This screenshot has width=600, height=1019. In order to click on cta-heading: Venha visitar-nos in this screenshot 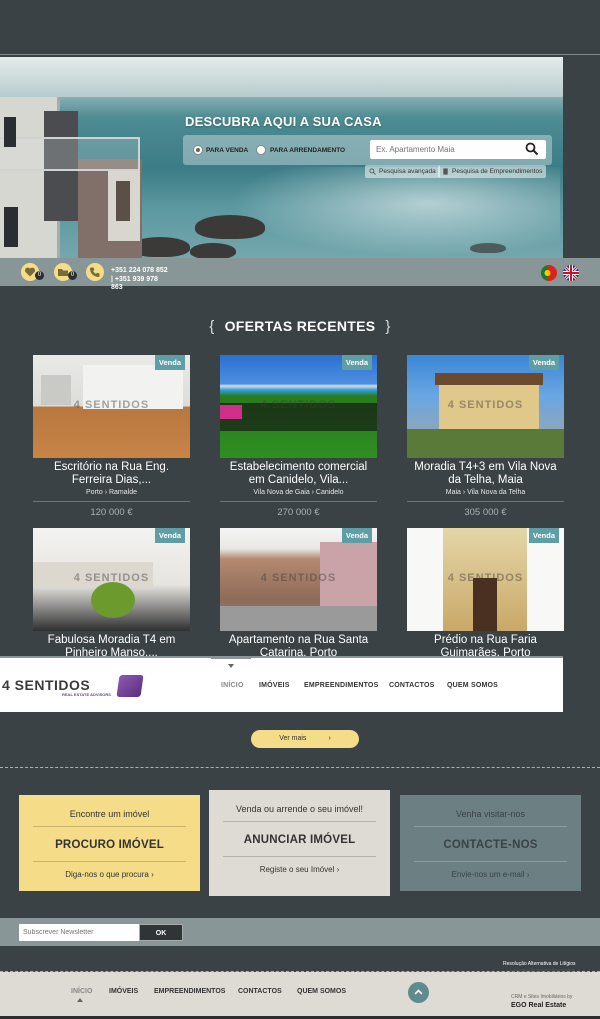, I will do `click(490, 814)`.